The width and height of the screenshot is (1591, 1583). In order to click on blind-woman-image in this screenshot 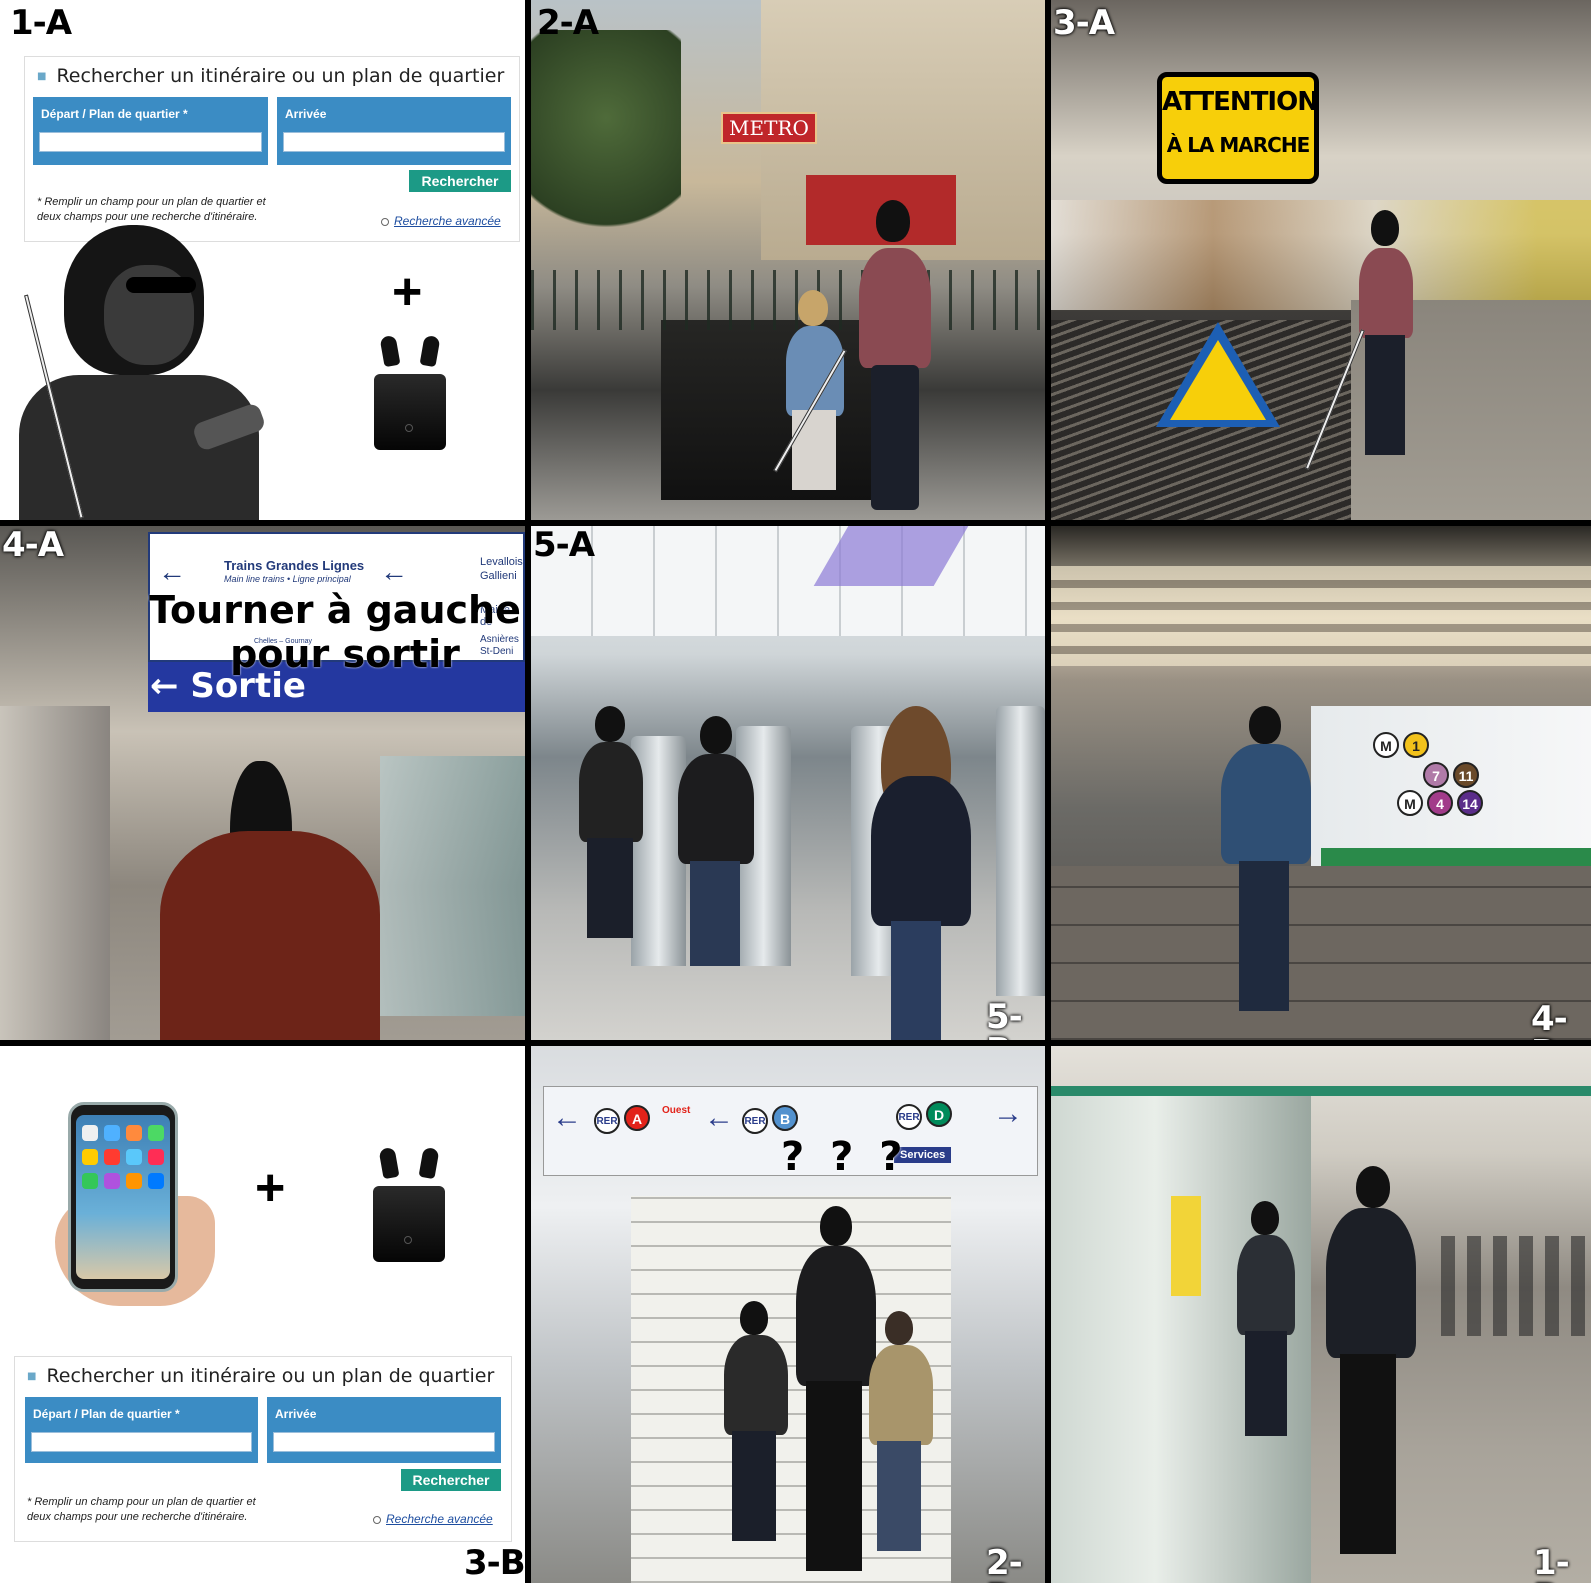, I will do `click(159, 372)`.